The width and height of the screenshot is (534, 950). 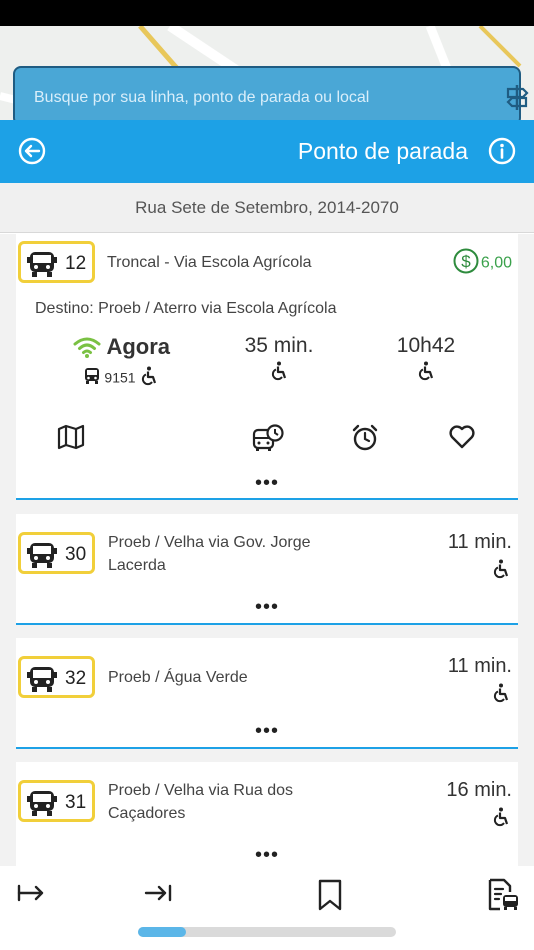 I want to click on route-line-2: Lacerda, so click(x=137, y=565).